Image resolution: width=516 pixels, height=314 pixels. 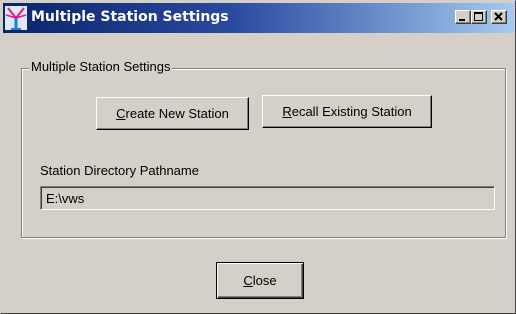 What do you see at coordinates (351, 111) in the screenshot?
I see `recall-label: ecall Existing Station` at bounding box center [351, 111].